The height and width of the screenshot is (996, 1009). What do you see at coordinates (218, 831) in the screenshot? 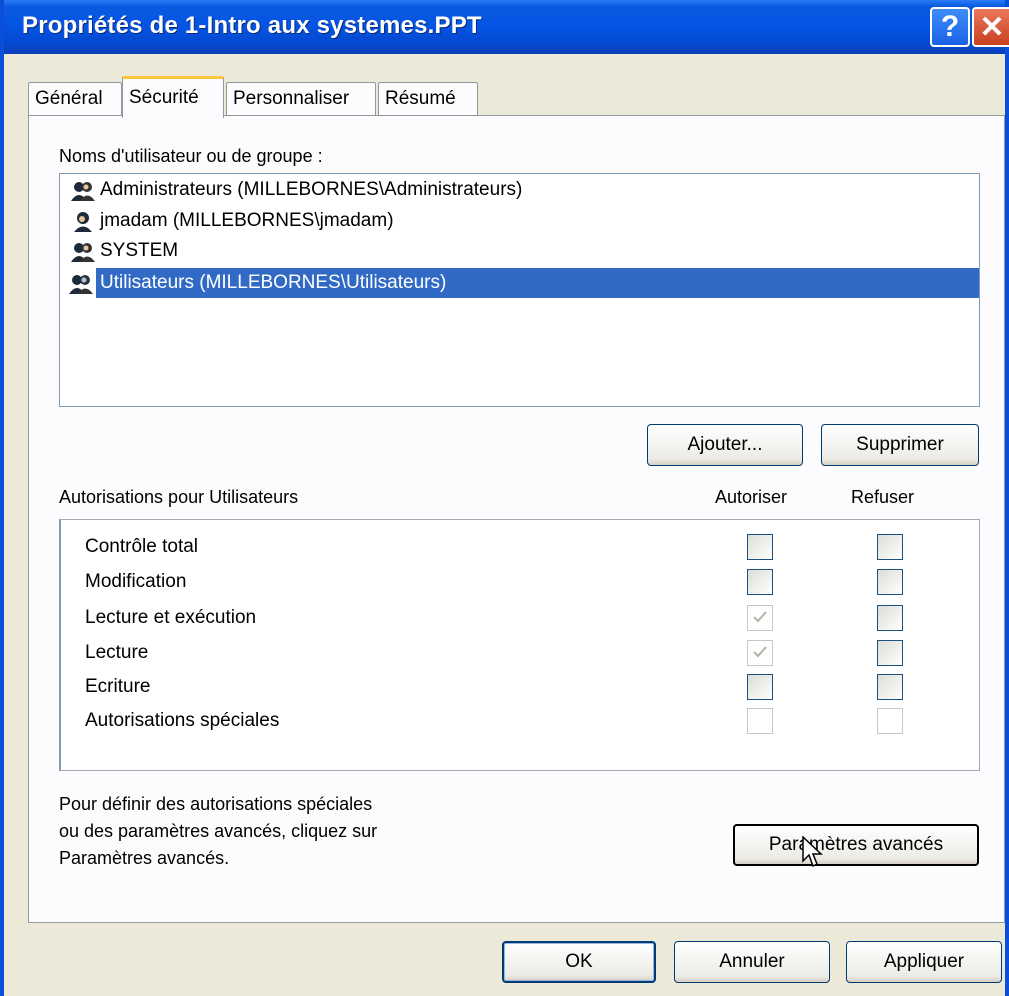
I see `advanced-hint-line2: ou des paramètres avancés, cliquez sur` at bounding box center [218, 831].